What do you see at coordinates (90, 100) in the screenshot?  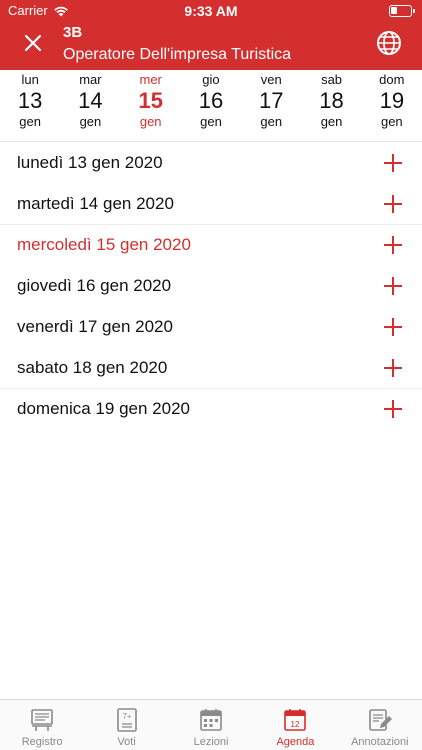 I see `week-day-number: 14` at bounding box center [90, 100].